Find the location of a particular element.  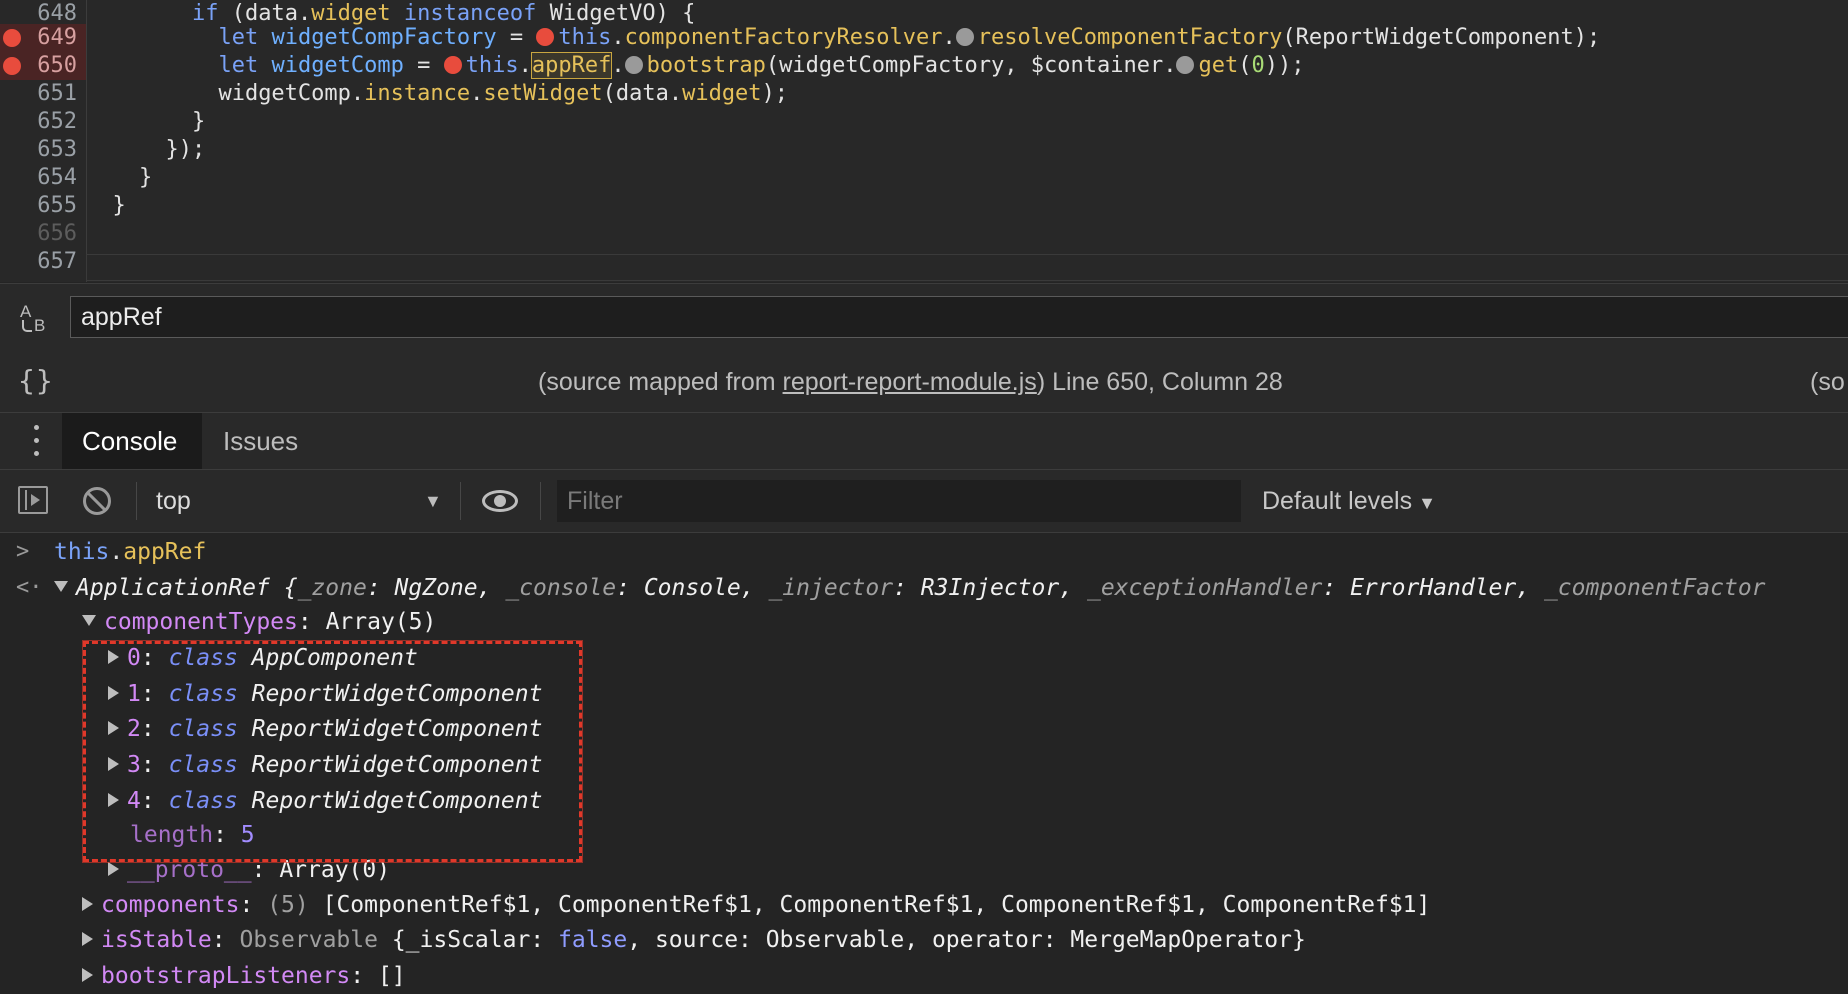

gutter-line: 654 is located at coordinates (43, 178).